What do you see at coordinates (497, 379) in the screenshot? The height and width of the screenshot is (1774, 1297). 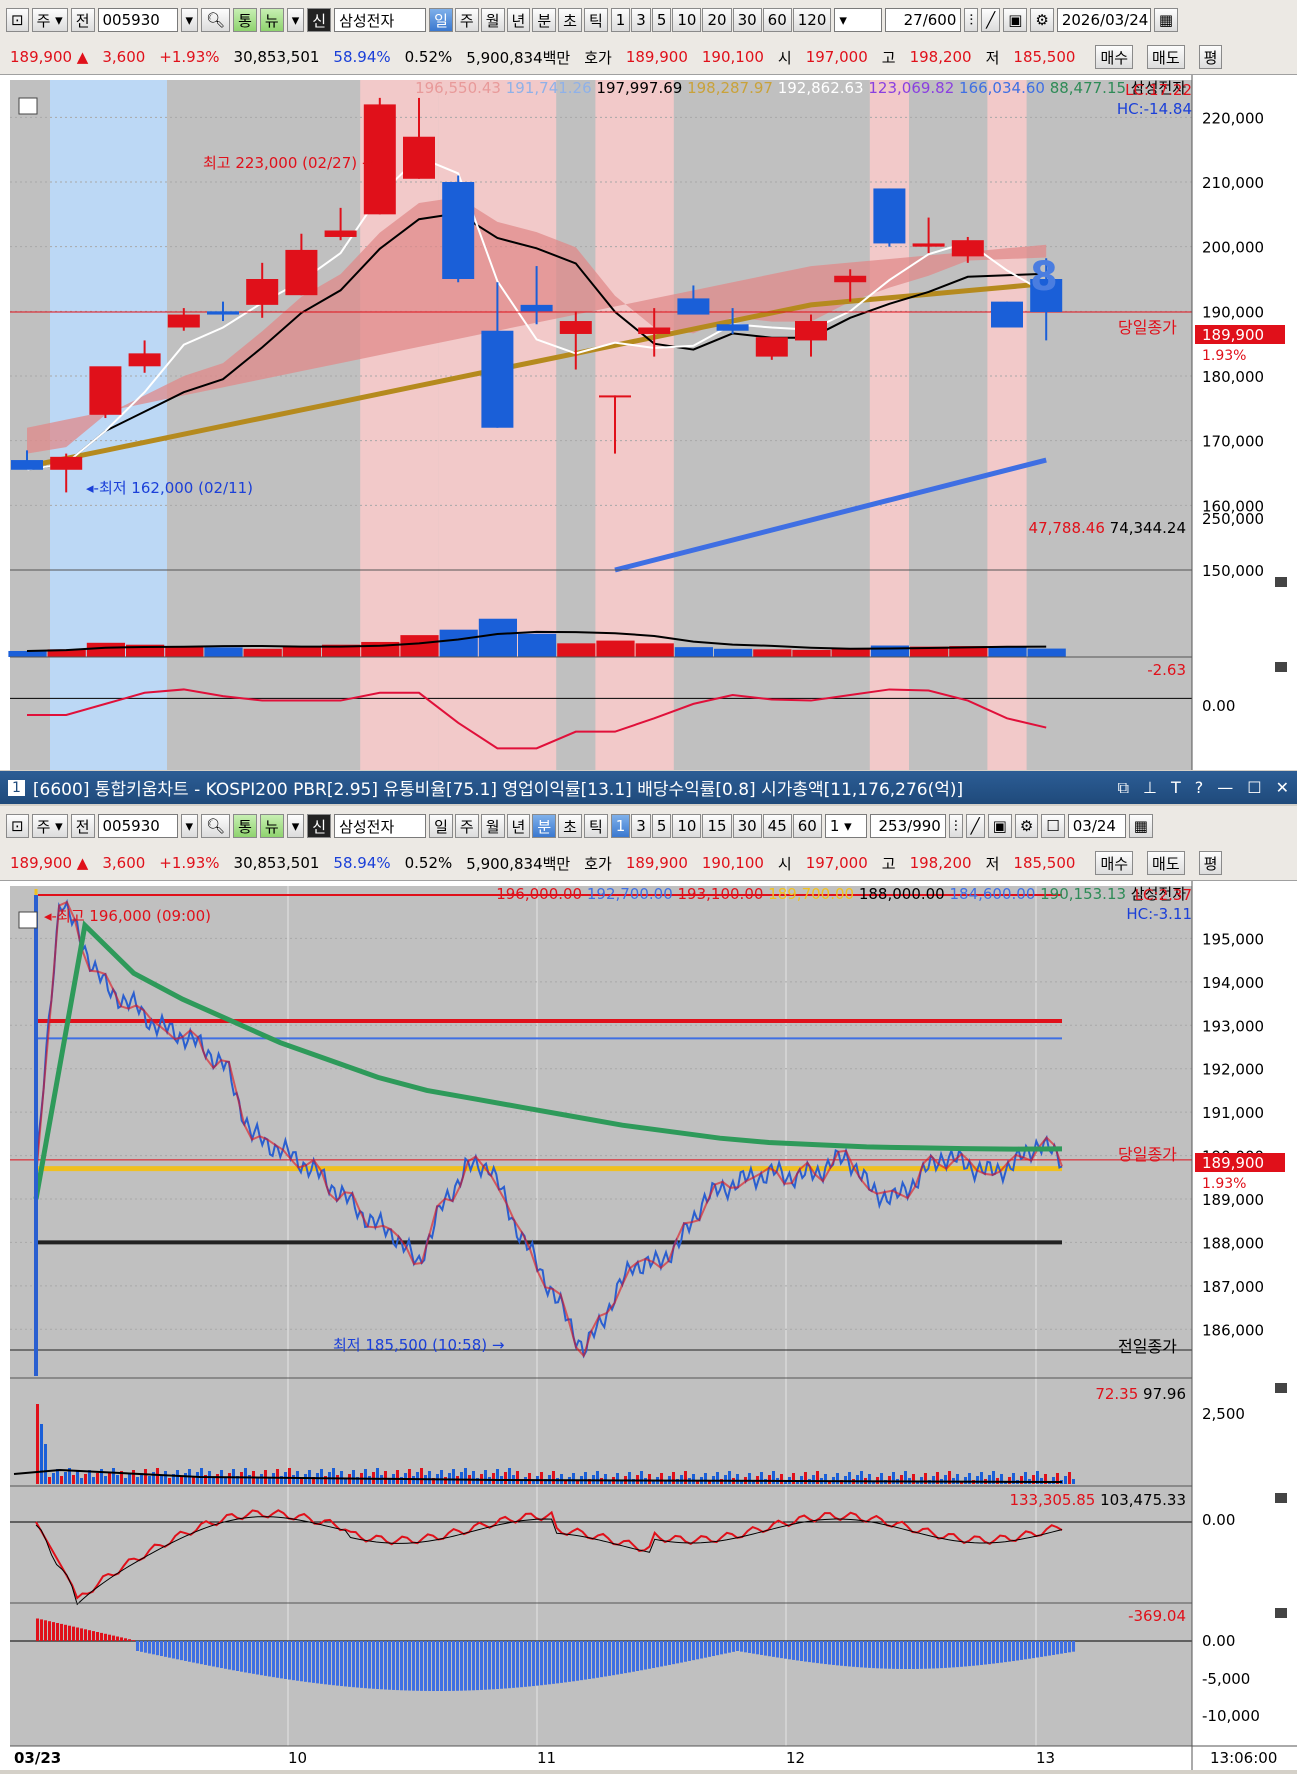 I see `candle-body` at bounding box center [497, 379].